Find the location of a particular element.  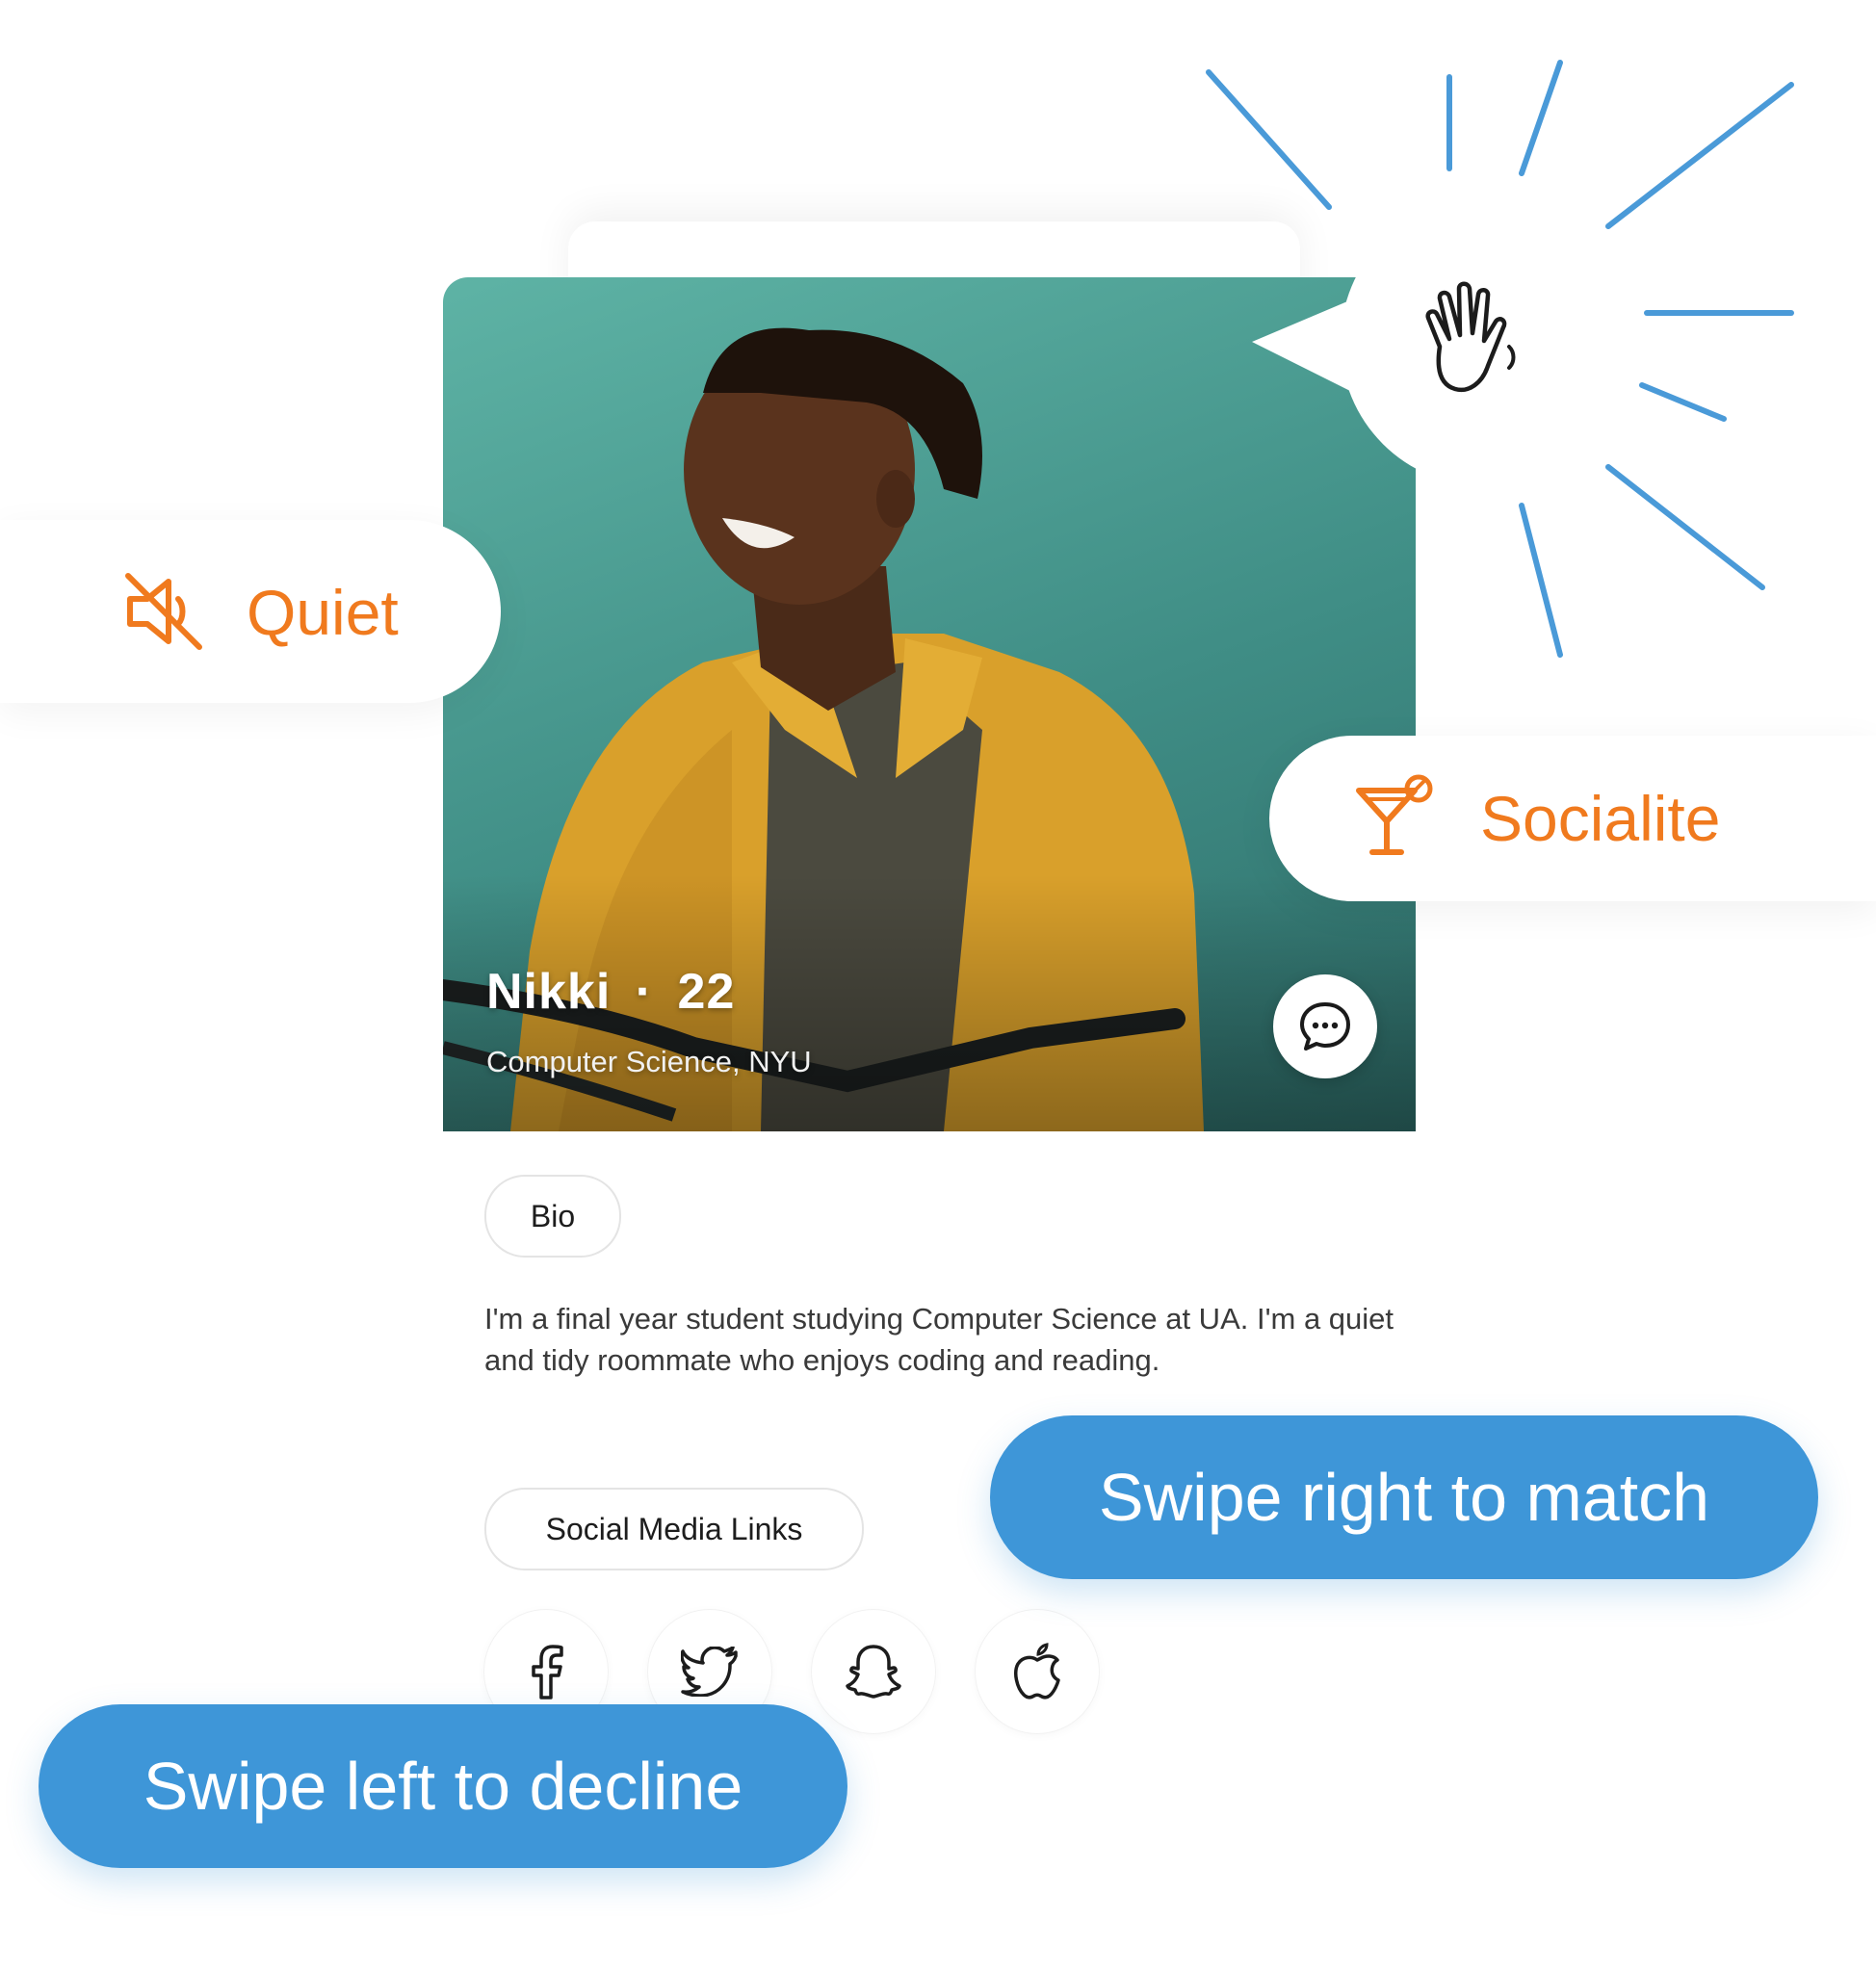

chat-button is located at coordinates (1325, 1026).